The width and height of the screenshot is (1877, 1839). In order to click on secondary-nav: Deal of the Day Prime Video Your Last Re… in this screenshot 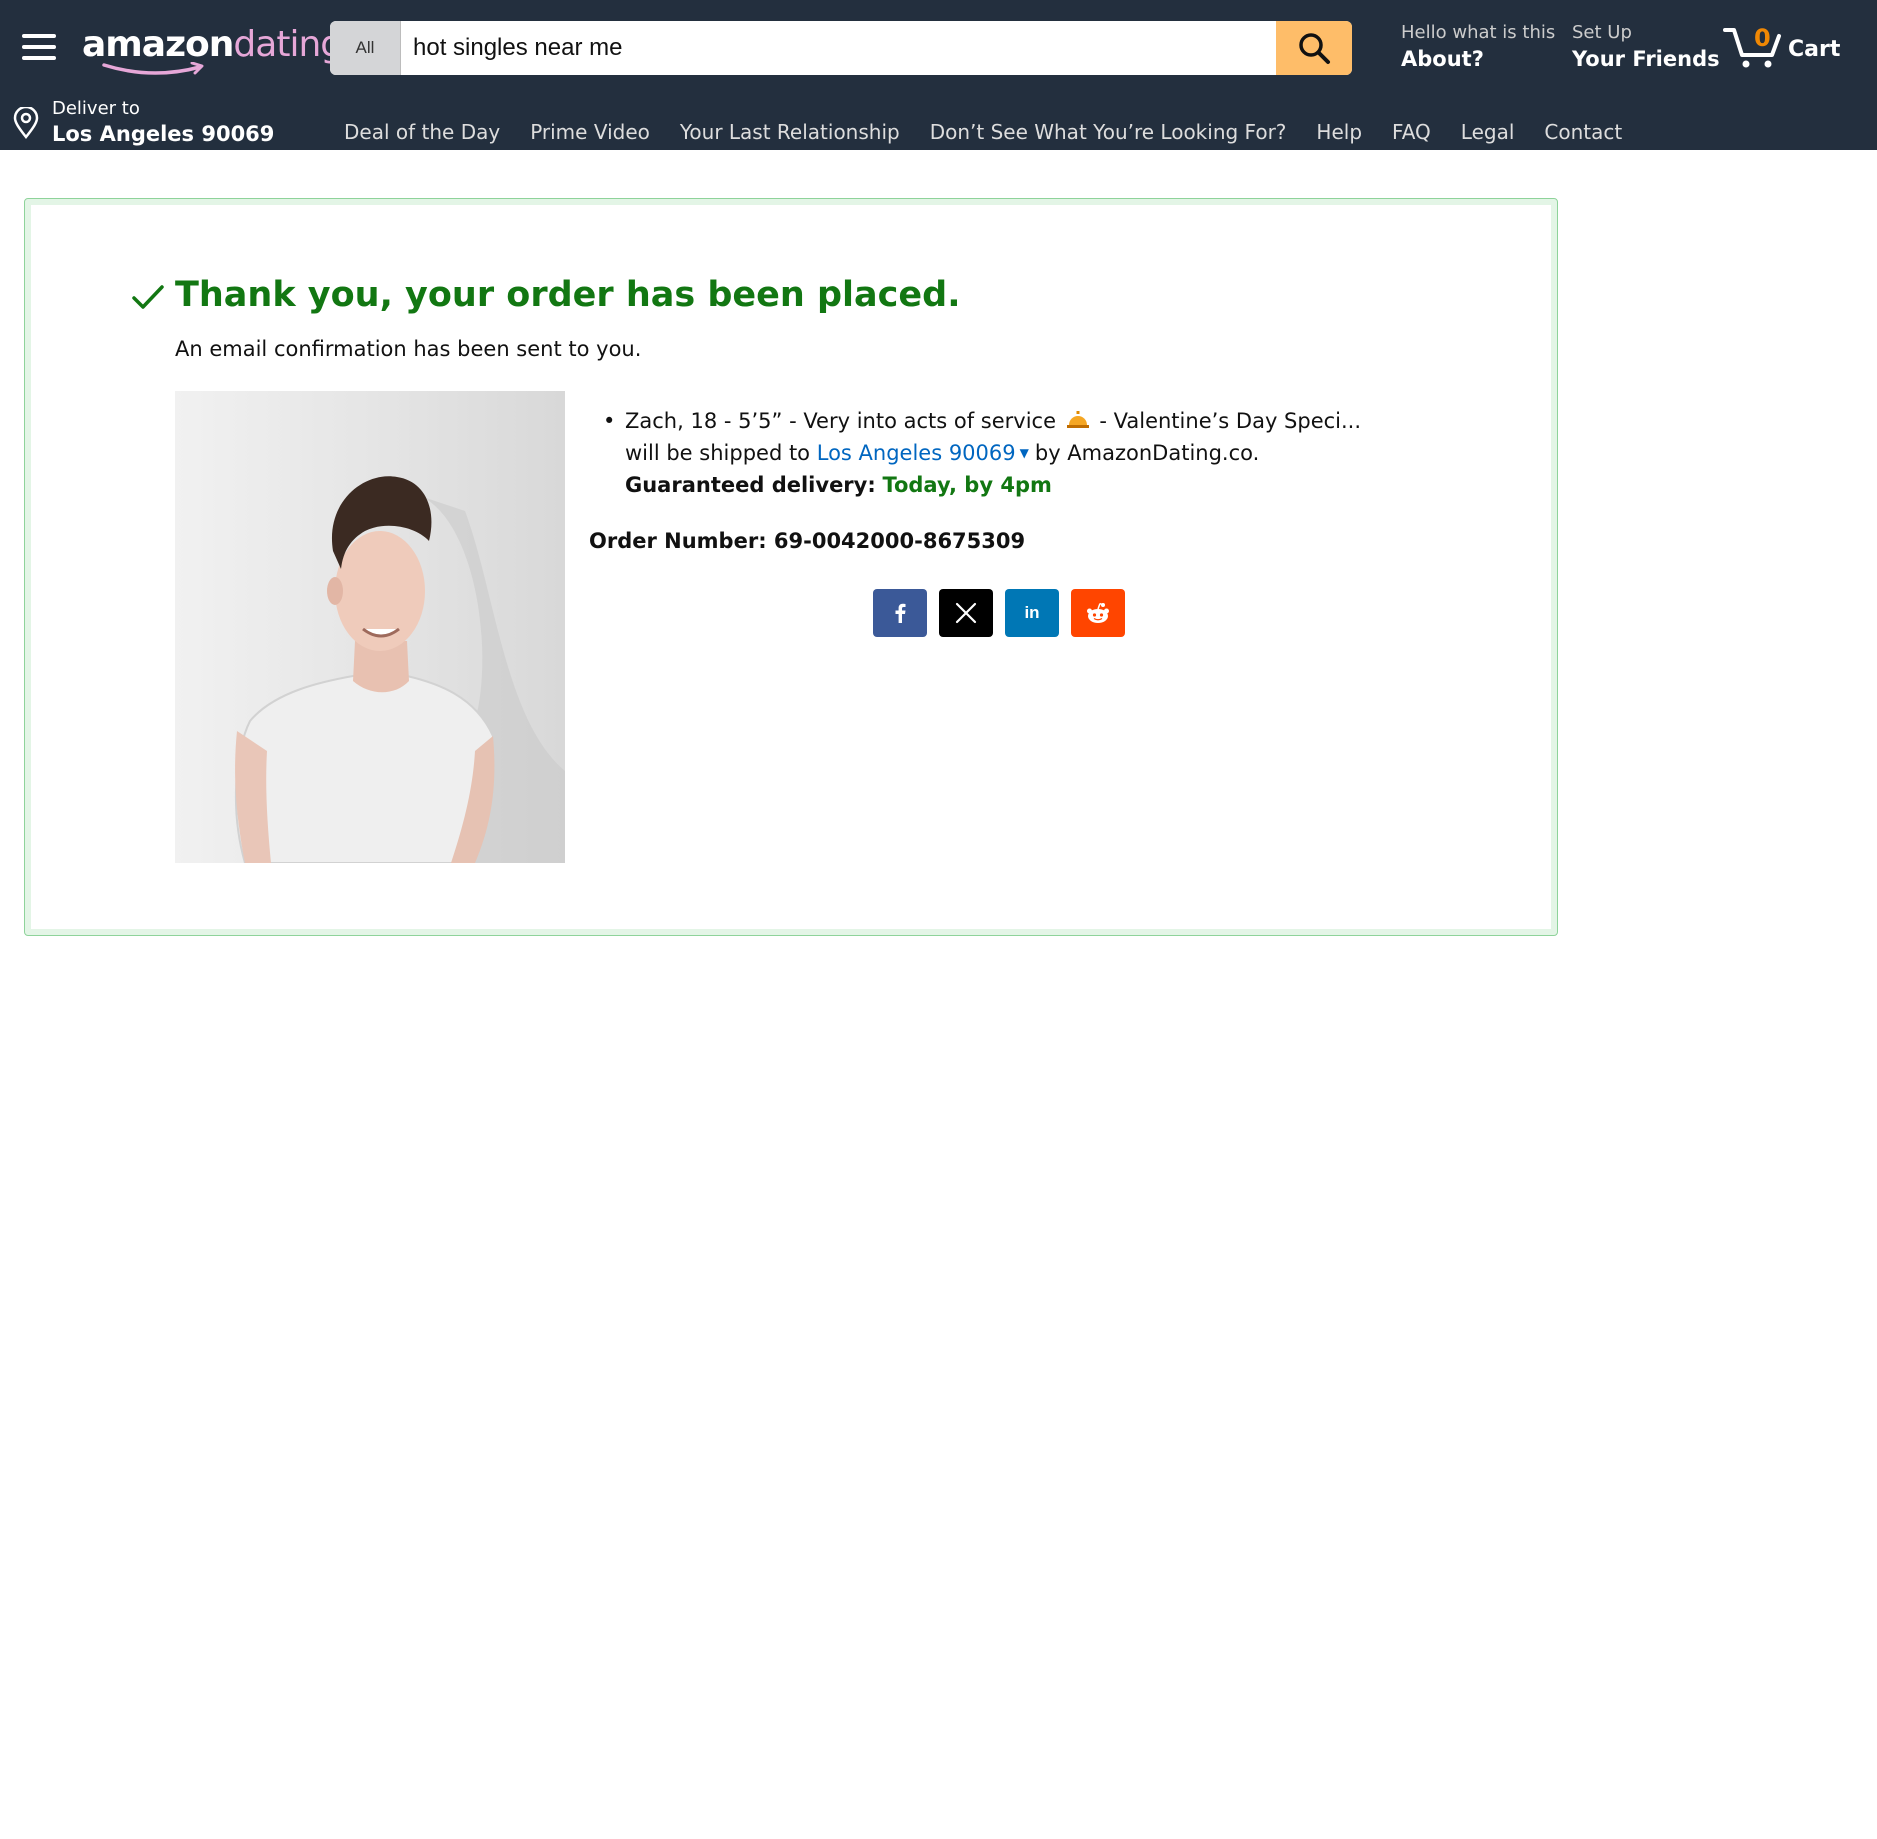, I will do `click(998, 134)`.